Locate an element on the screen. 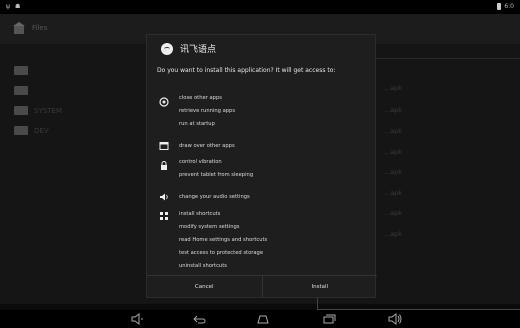 The width and height of the screenshot is (520, 328). volume-up-icon is located at coordinates (395, 319).